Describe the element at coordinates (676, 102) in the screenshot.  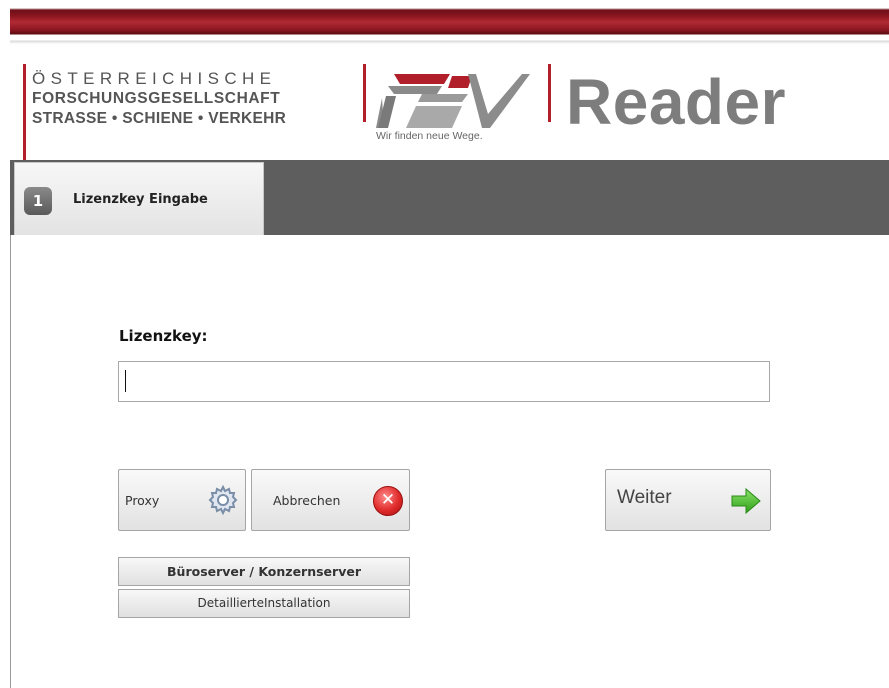
I see `product-title: Reader` at that location.